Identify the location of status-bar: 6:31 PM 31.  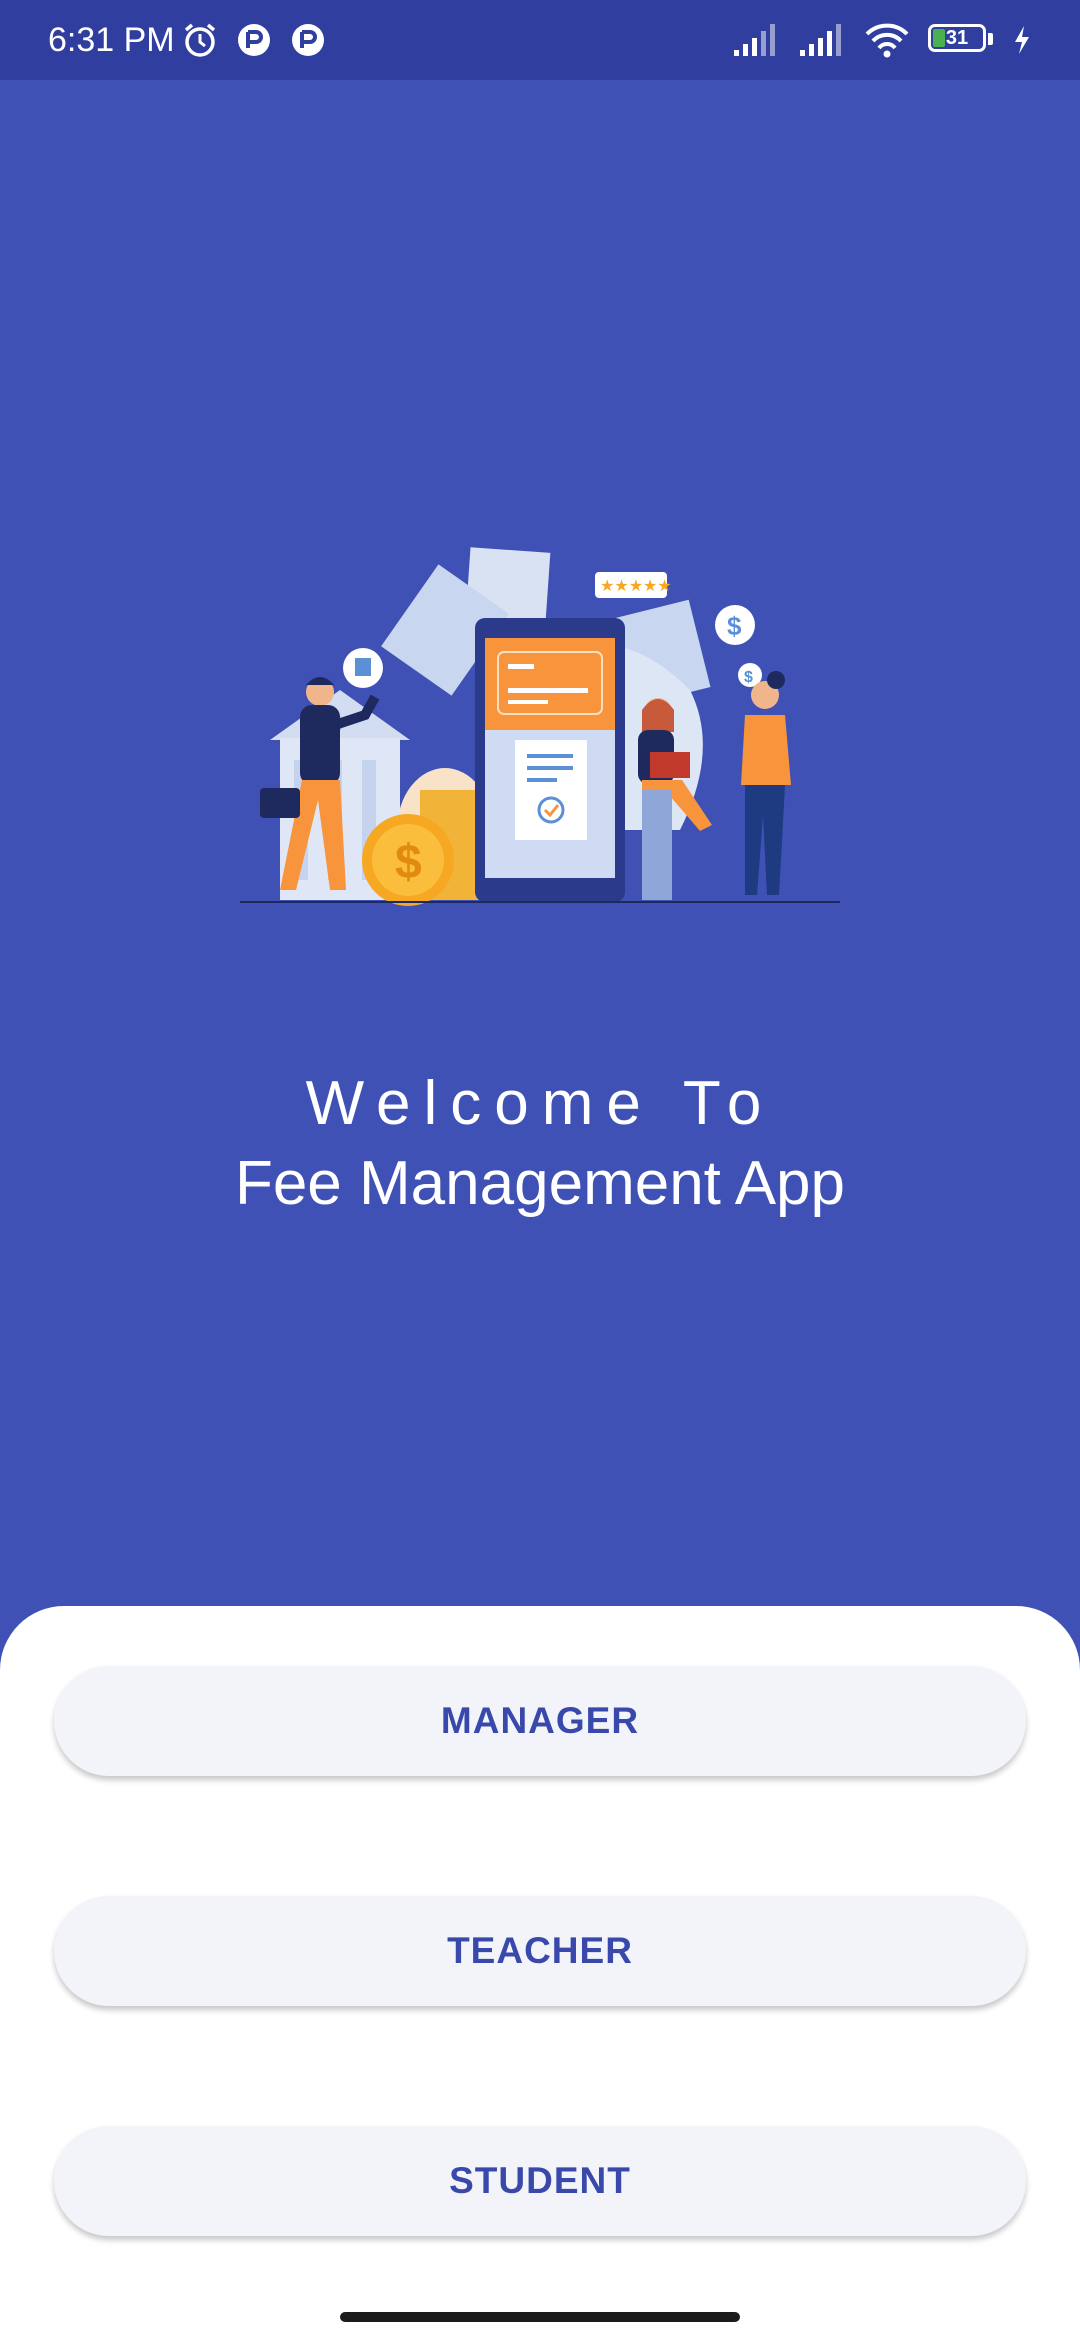
(540, 40).